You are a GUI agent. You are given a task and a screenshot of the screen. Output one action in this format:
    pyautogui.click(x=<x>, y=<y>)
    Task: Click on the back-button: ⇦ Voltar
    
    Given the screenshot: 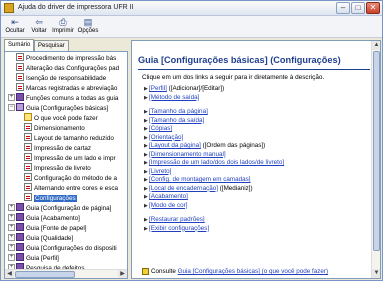 What is the action you would take?
    pyautogui.click(x=39, y=27)
    